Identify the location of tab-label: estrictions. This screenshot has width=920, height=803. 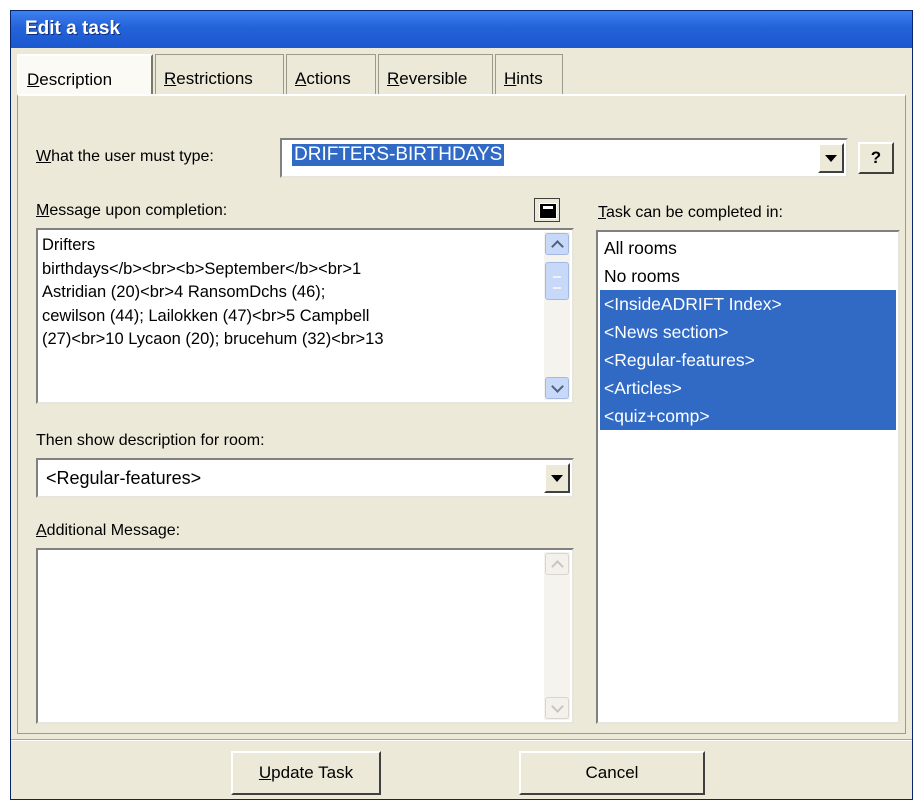
(214, 78).